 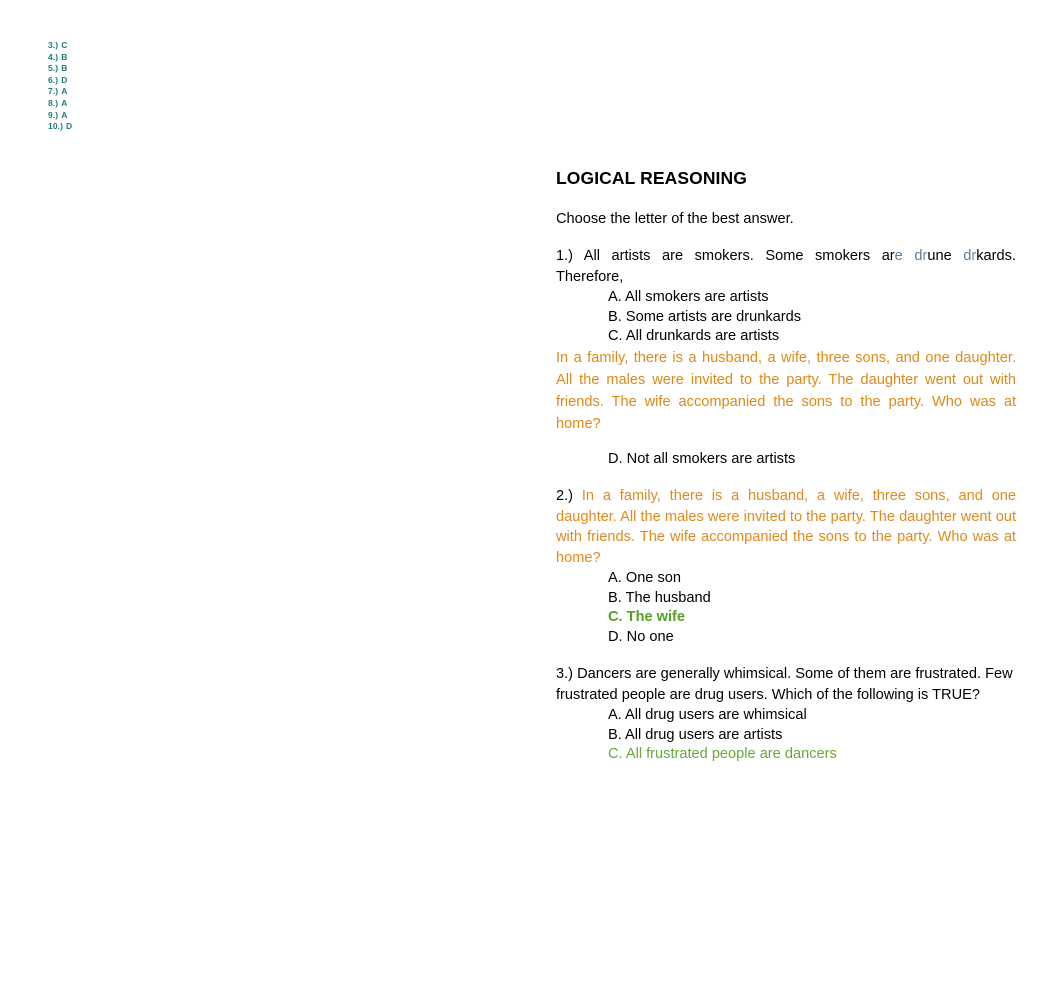 What do you see at coordinates (56, 126) in the screenshot?
I see `answer-key-number: 10.)` at bounding box center [56, 126].